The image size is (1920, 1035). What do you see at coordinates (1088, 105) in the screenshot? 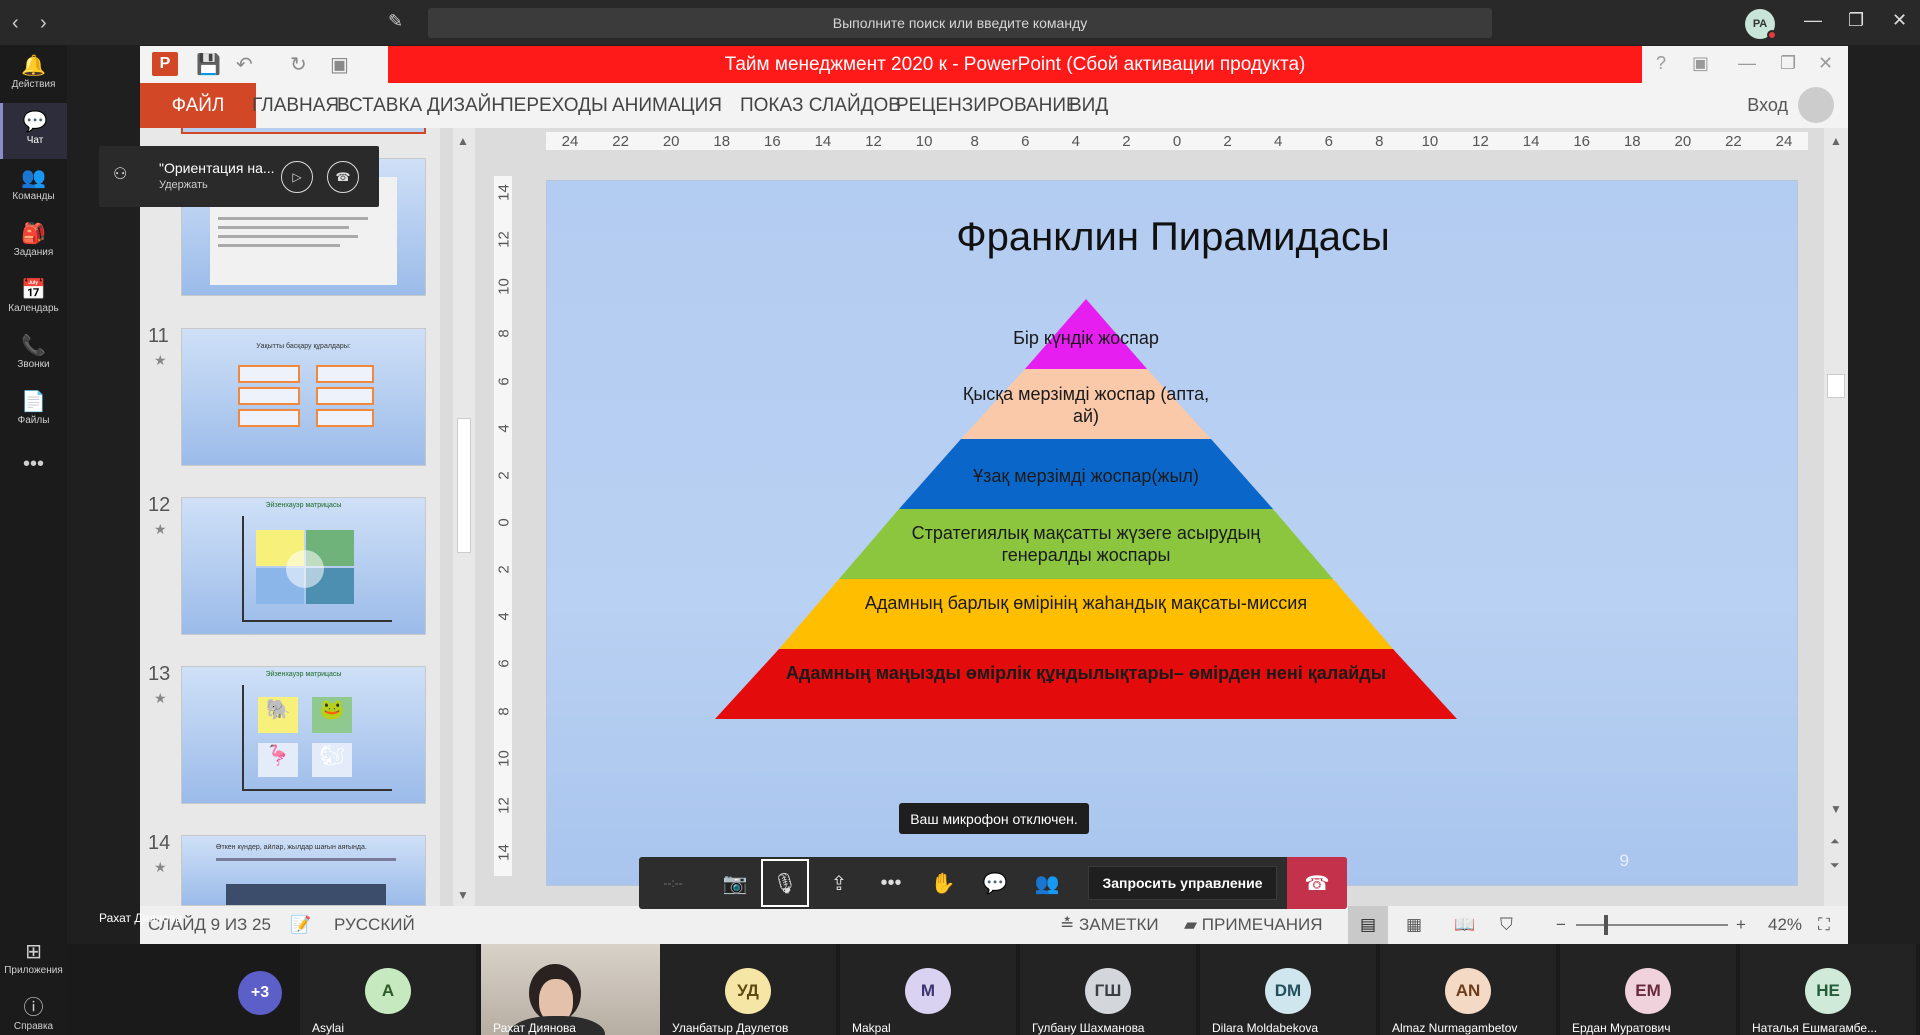
I see `tab-view: ВИД` at bounding box center [1088, 105].